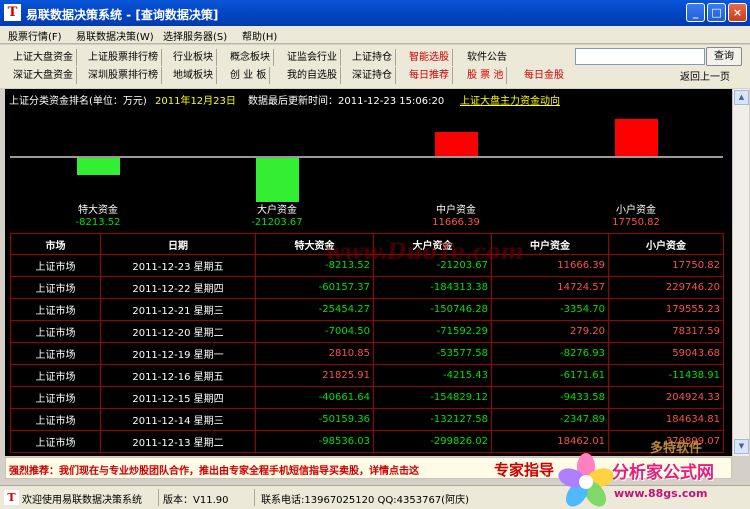 The image size is (750, 509). I want to click on maximize-button: □, so click(716, 12).